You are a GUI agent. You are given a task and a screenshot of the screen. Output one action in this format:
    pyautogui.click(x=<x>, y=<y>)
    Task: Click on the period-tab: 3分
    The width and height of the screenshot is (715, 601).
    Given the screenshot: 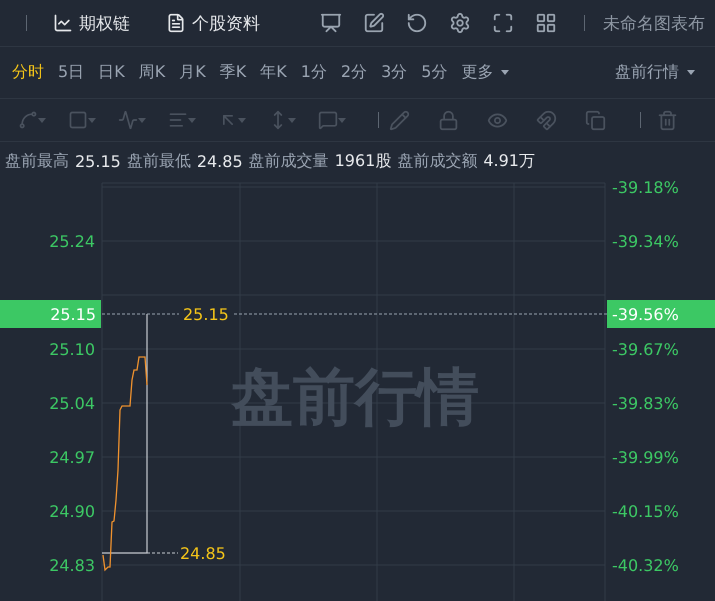 What is the action you would take?
    pyautogui.click(x=394, y=72)
    